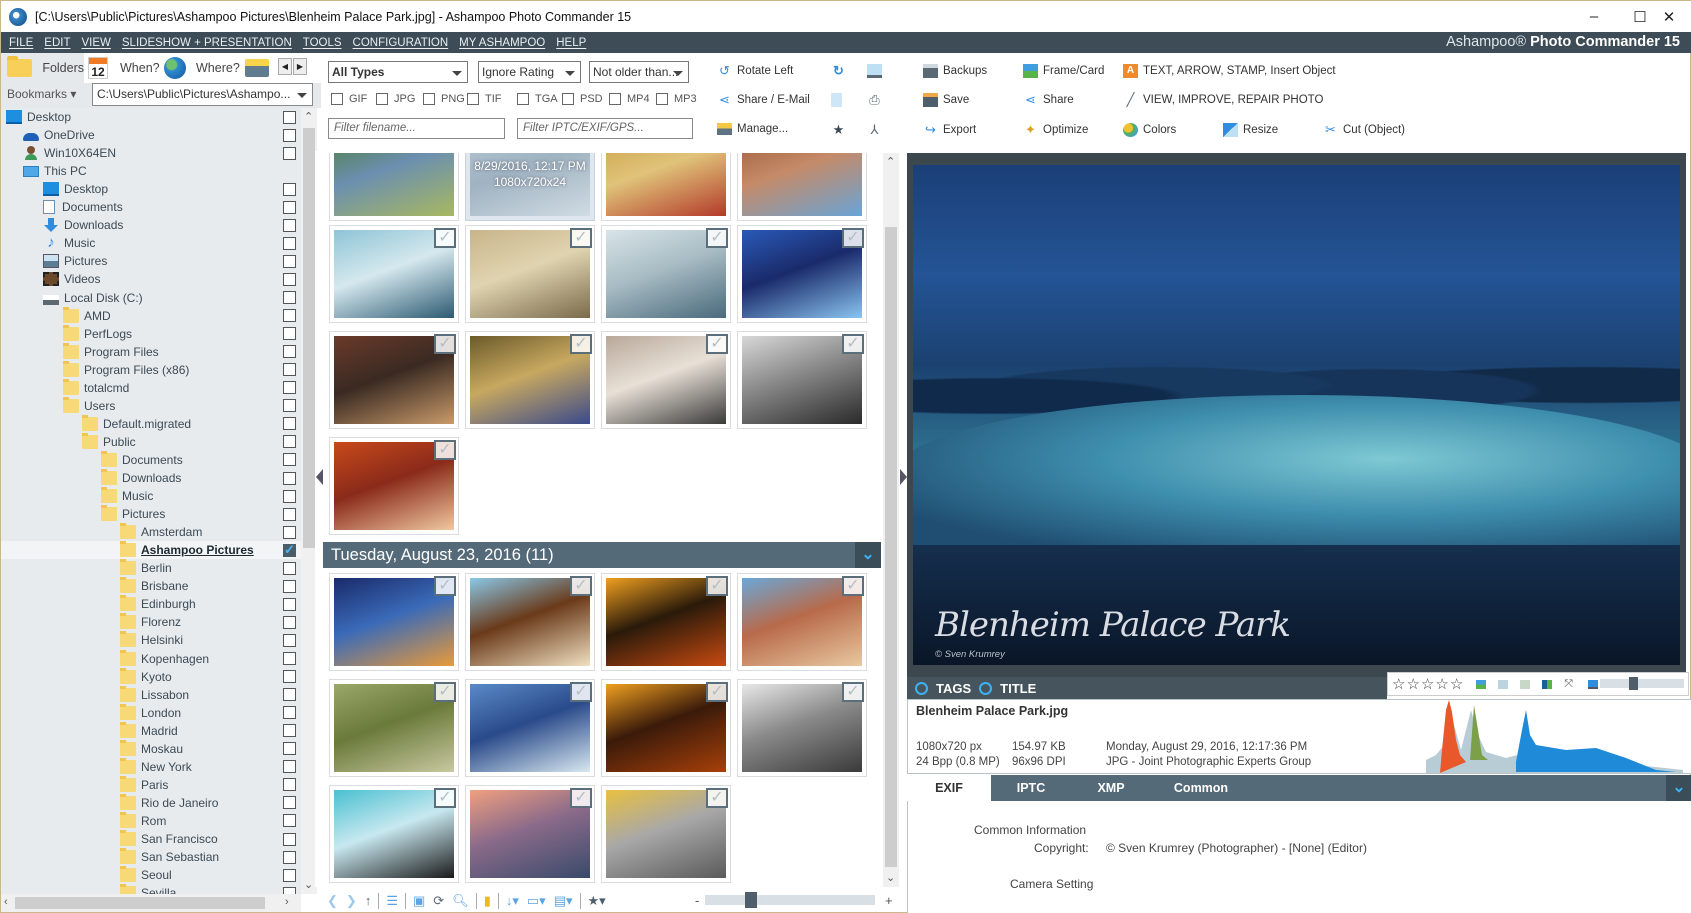  I want to click on tree-item: Program Files, so click(151, 351).